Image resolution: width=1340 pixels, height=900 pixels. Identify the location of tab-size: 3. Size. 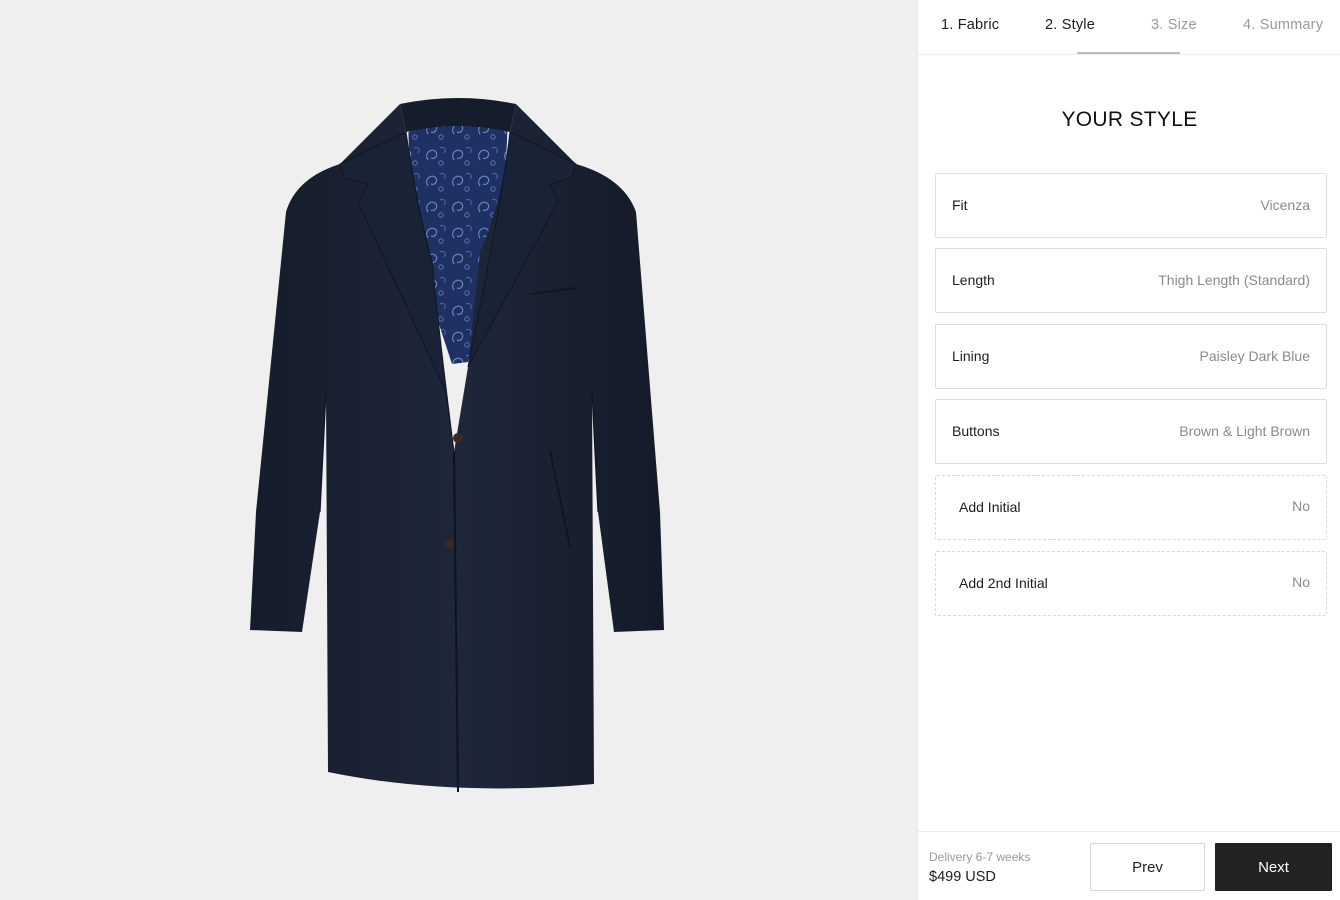
(1174, 25).